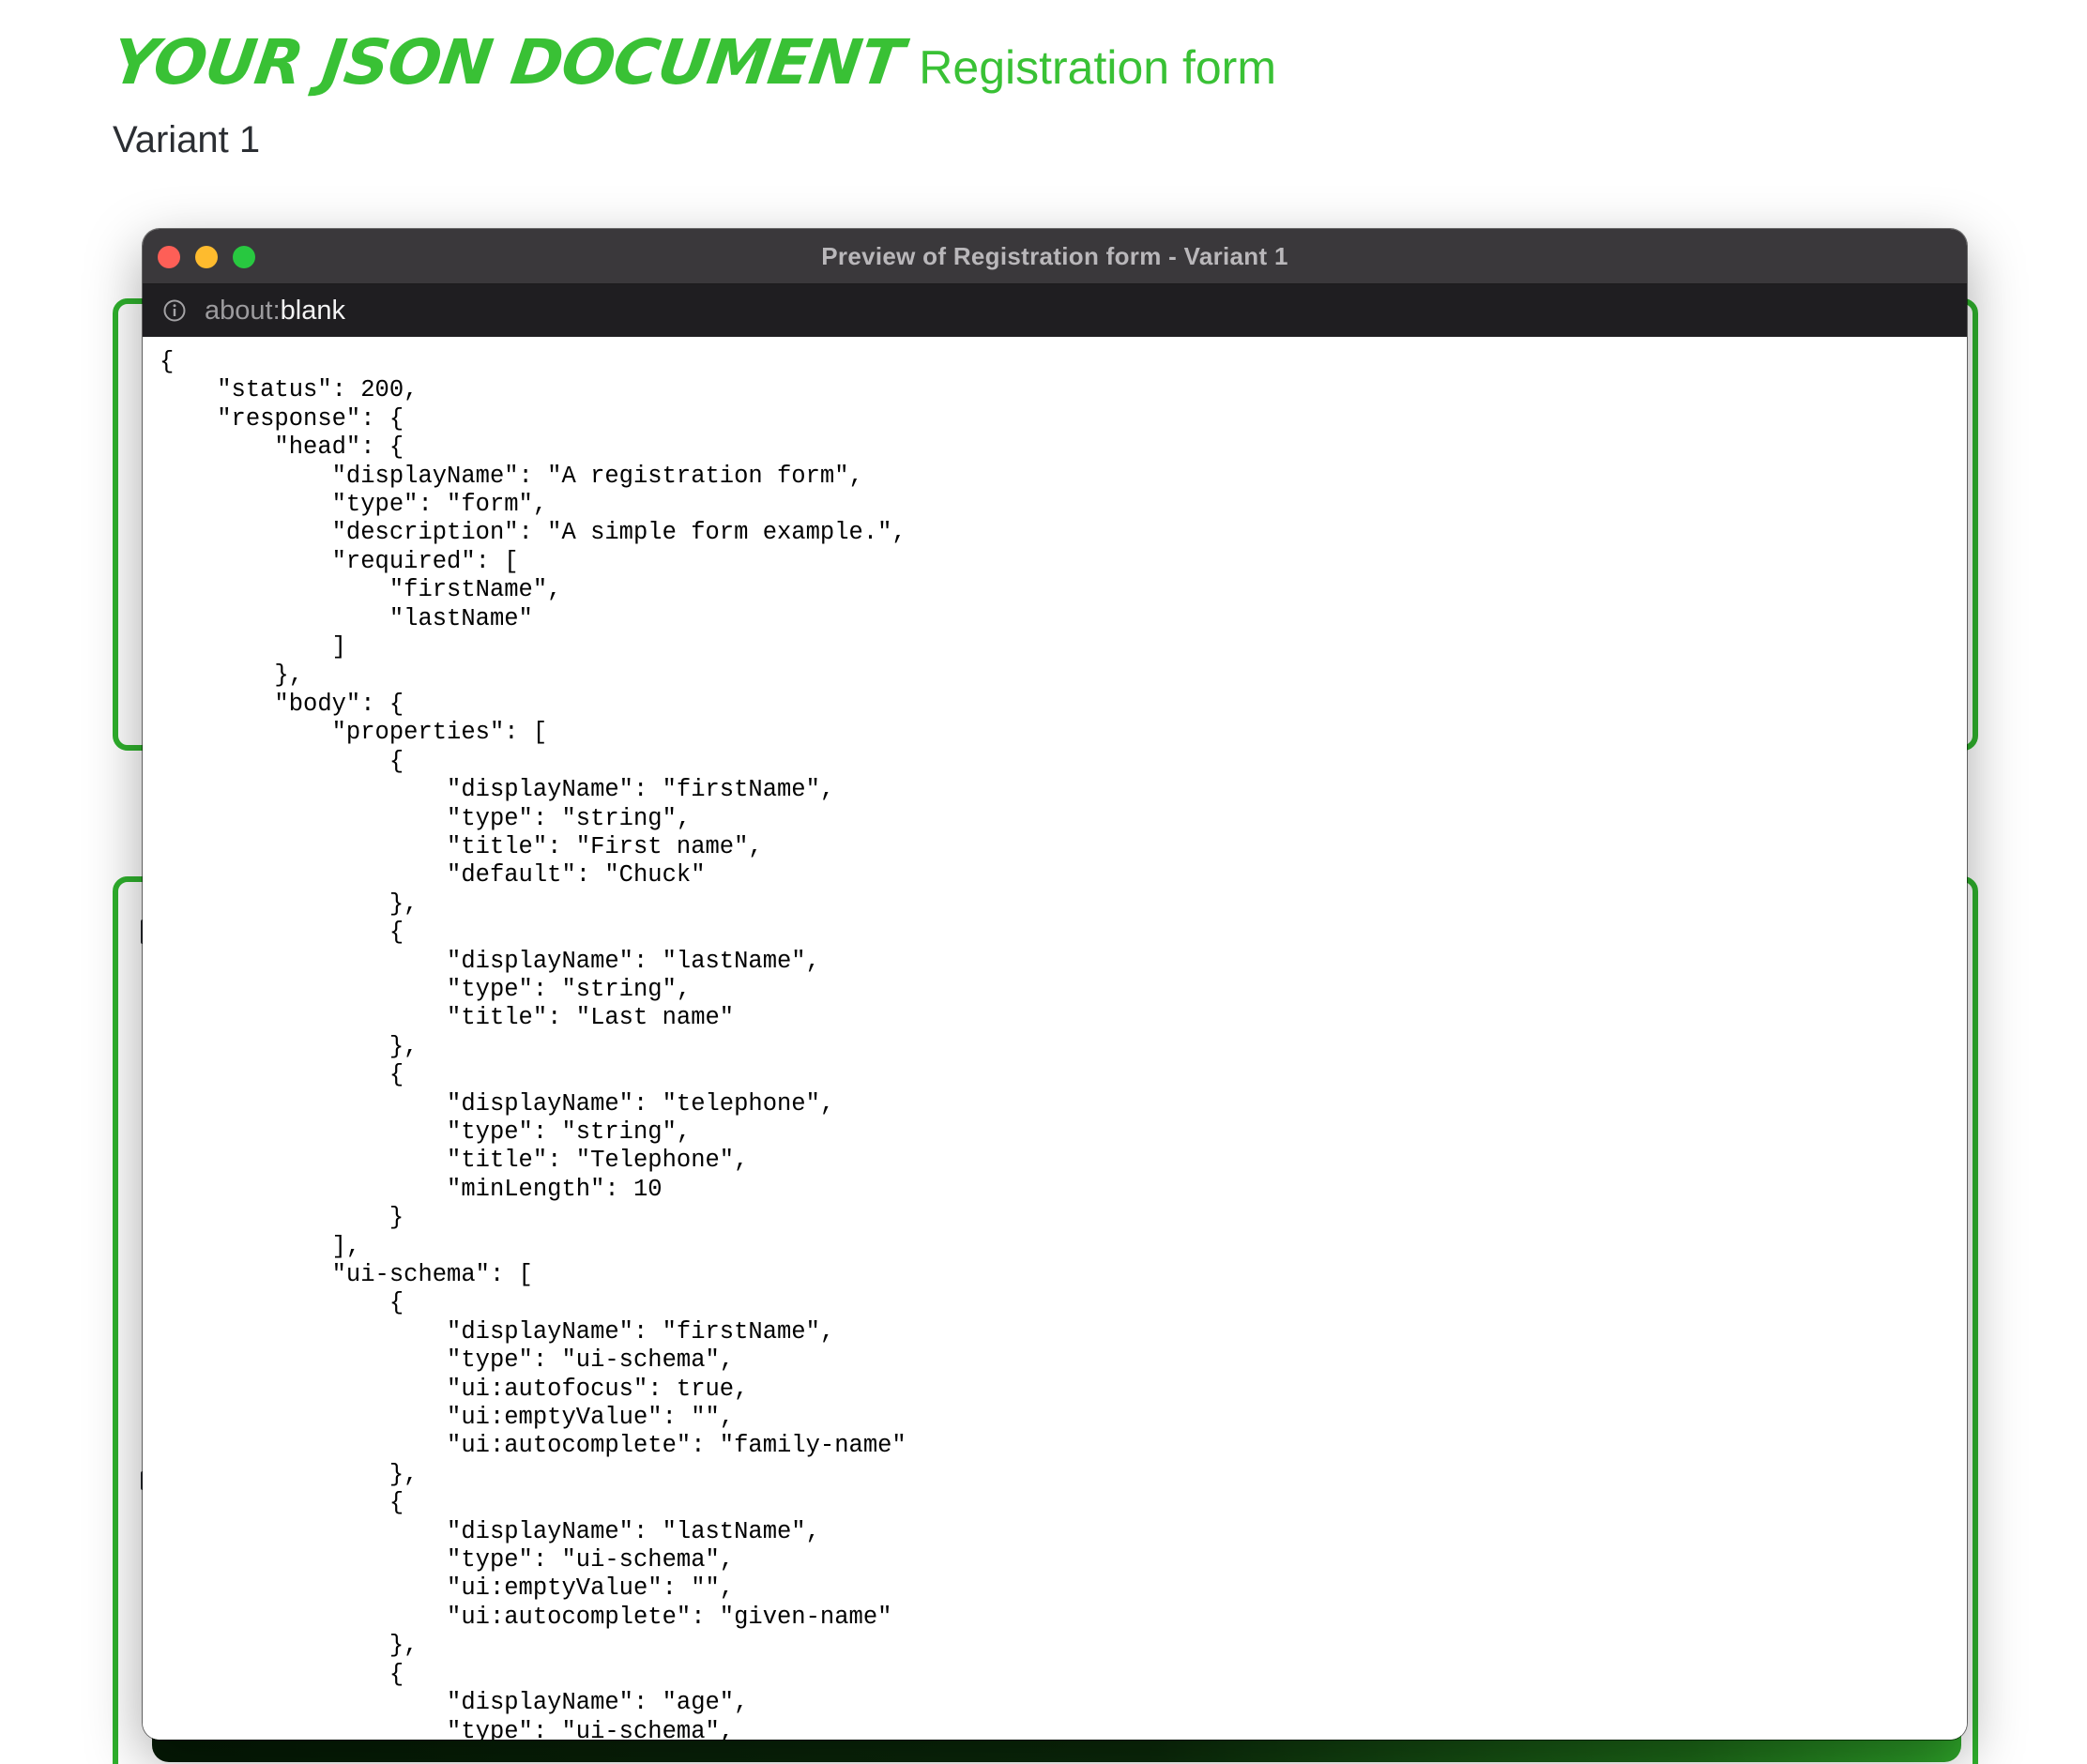  What do you see at coordinates (507, 62) in the screenshot?
I see `brand-title: Your JSON Document` at bounding box center [507, 62].